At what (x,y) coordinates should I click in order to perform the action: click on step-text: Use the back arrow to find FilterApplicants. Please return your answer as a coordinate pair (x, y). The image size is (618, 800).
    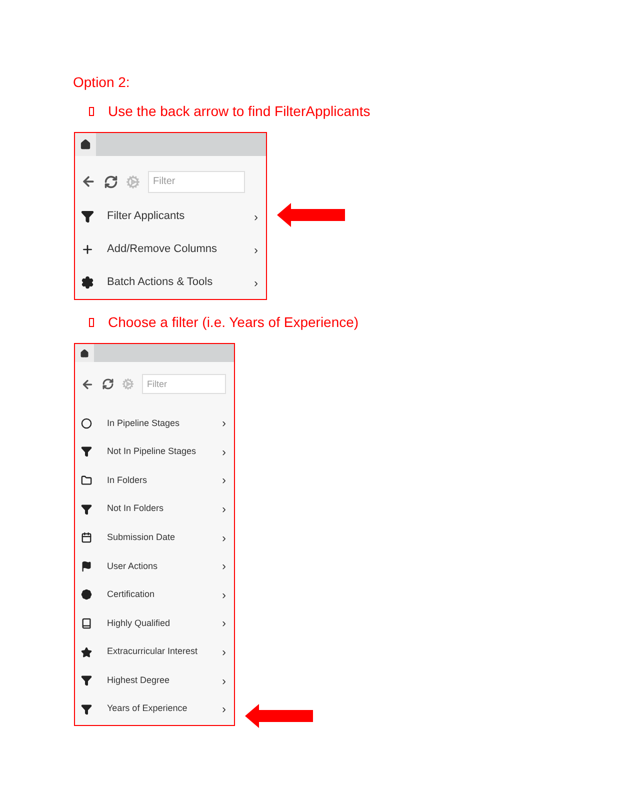
    Looking at the image, I should click on (239, 111).